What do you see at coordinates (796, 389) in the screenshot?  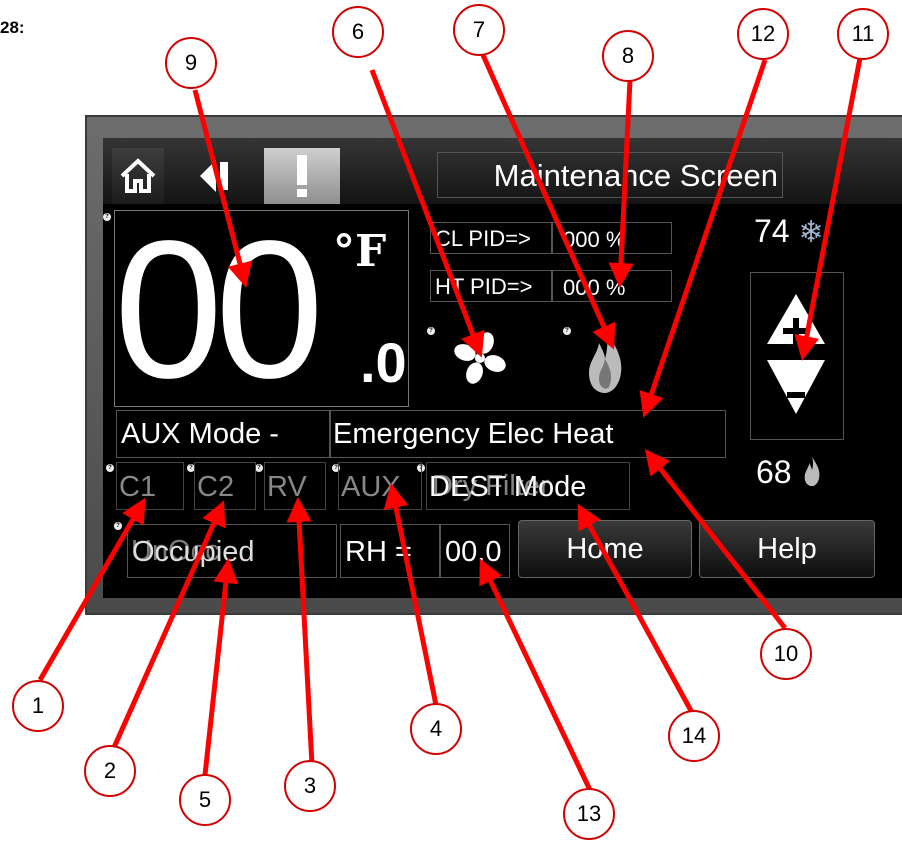 I see `decrease-button` at bounding box center [796, 389].